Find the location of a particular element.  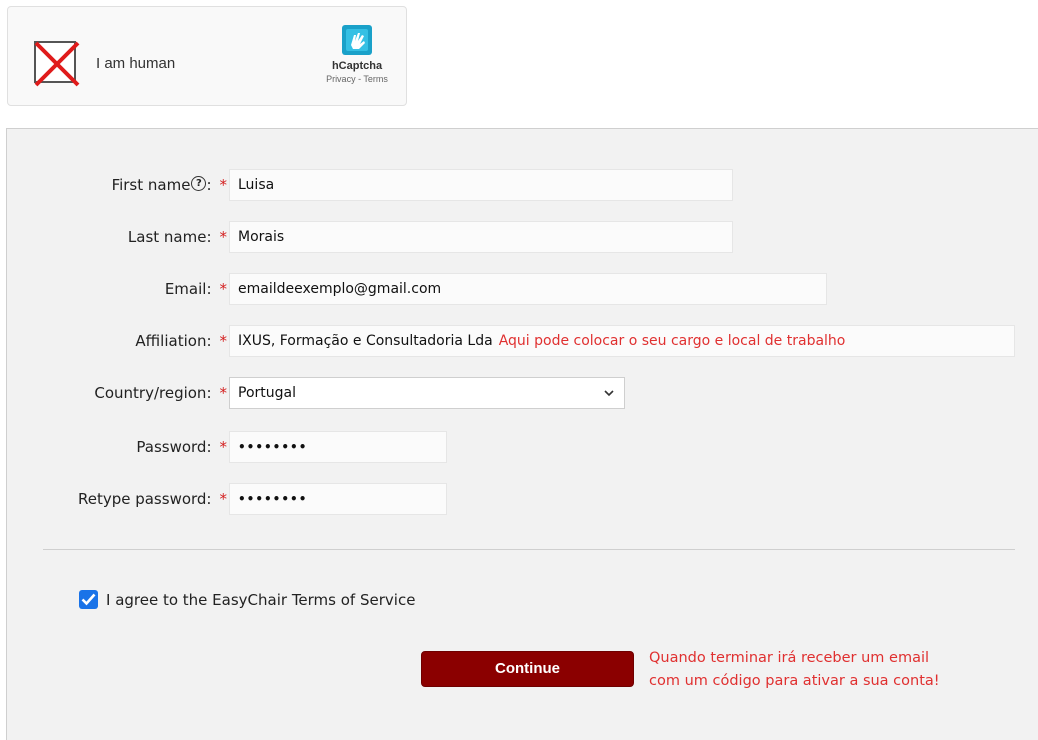

captcha-terms-link: Terms is located at coordinates (375, 79).